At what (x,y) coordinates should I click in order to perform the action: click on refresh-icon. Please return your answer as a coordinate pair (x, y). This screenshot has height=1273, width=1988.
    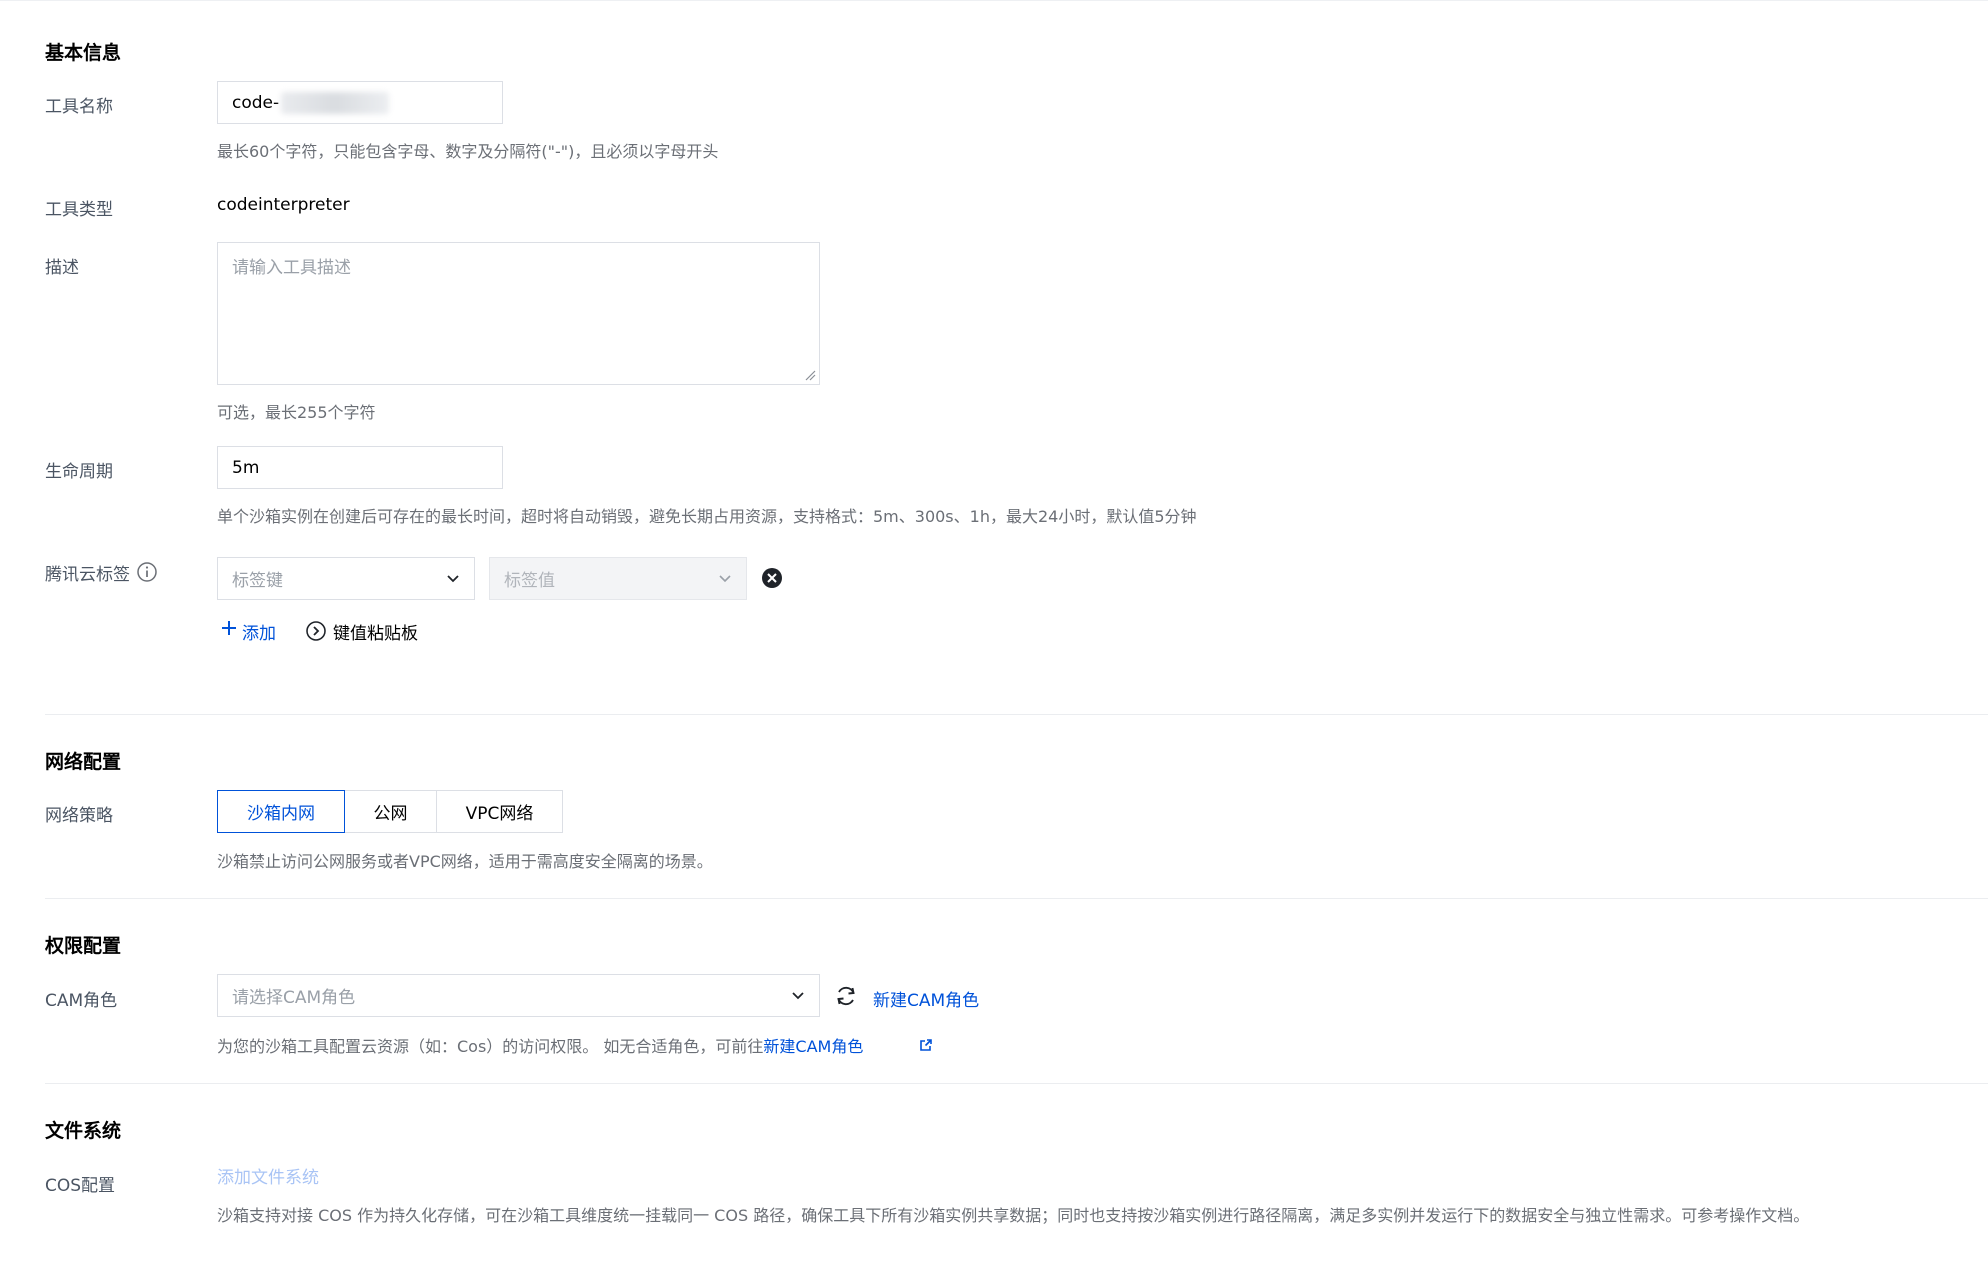
    Looking at the image, I should click on (846, 996).